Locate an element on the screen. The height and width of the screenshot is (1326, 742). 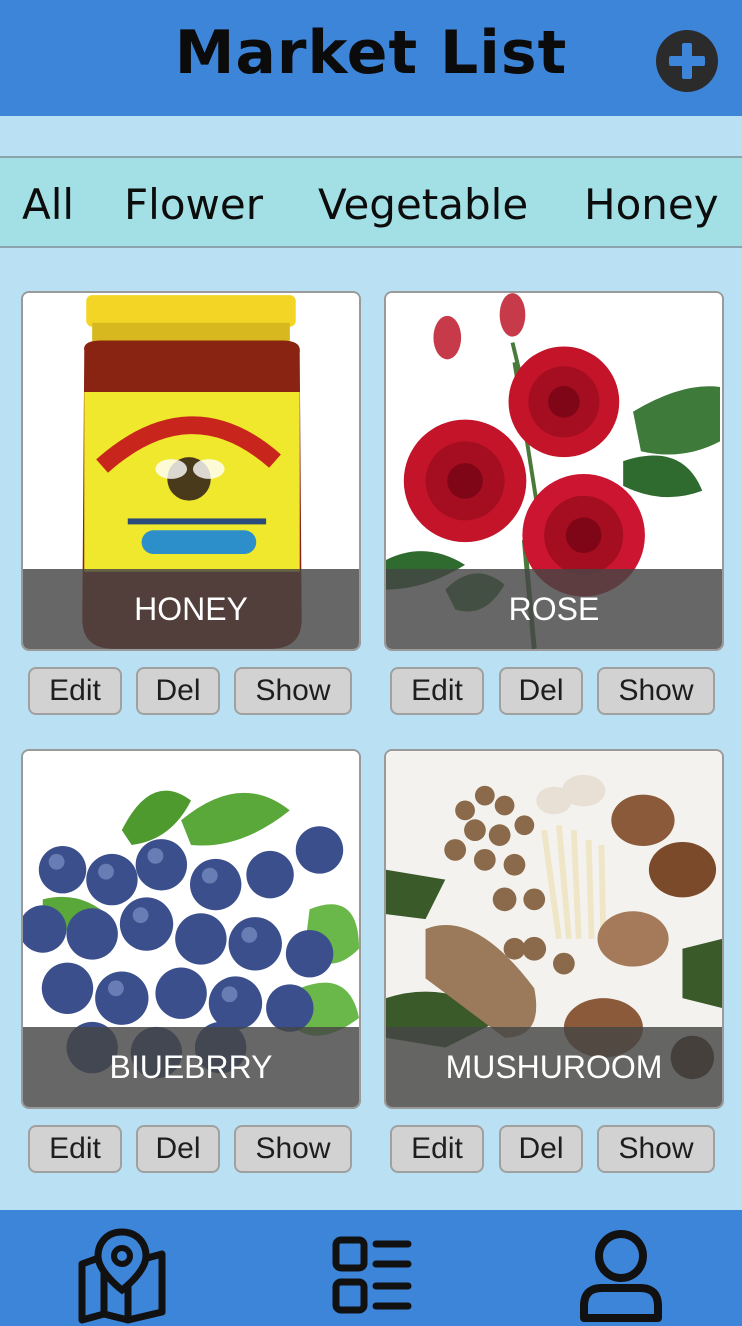
product-name: ROSE is located at coordinates (554, 609).